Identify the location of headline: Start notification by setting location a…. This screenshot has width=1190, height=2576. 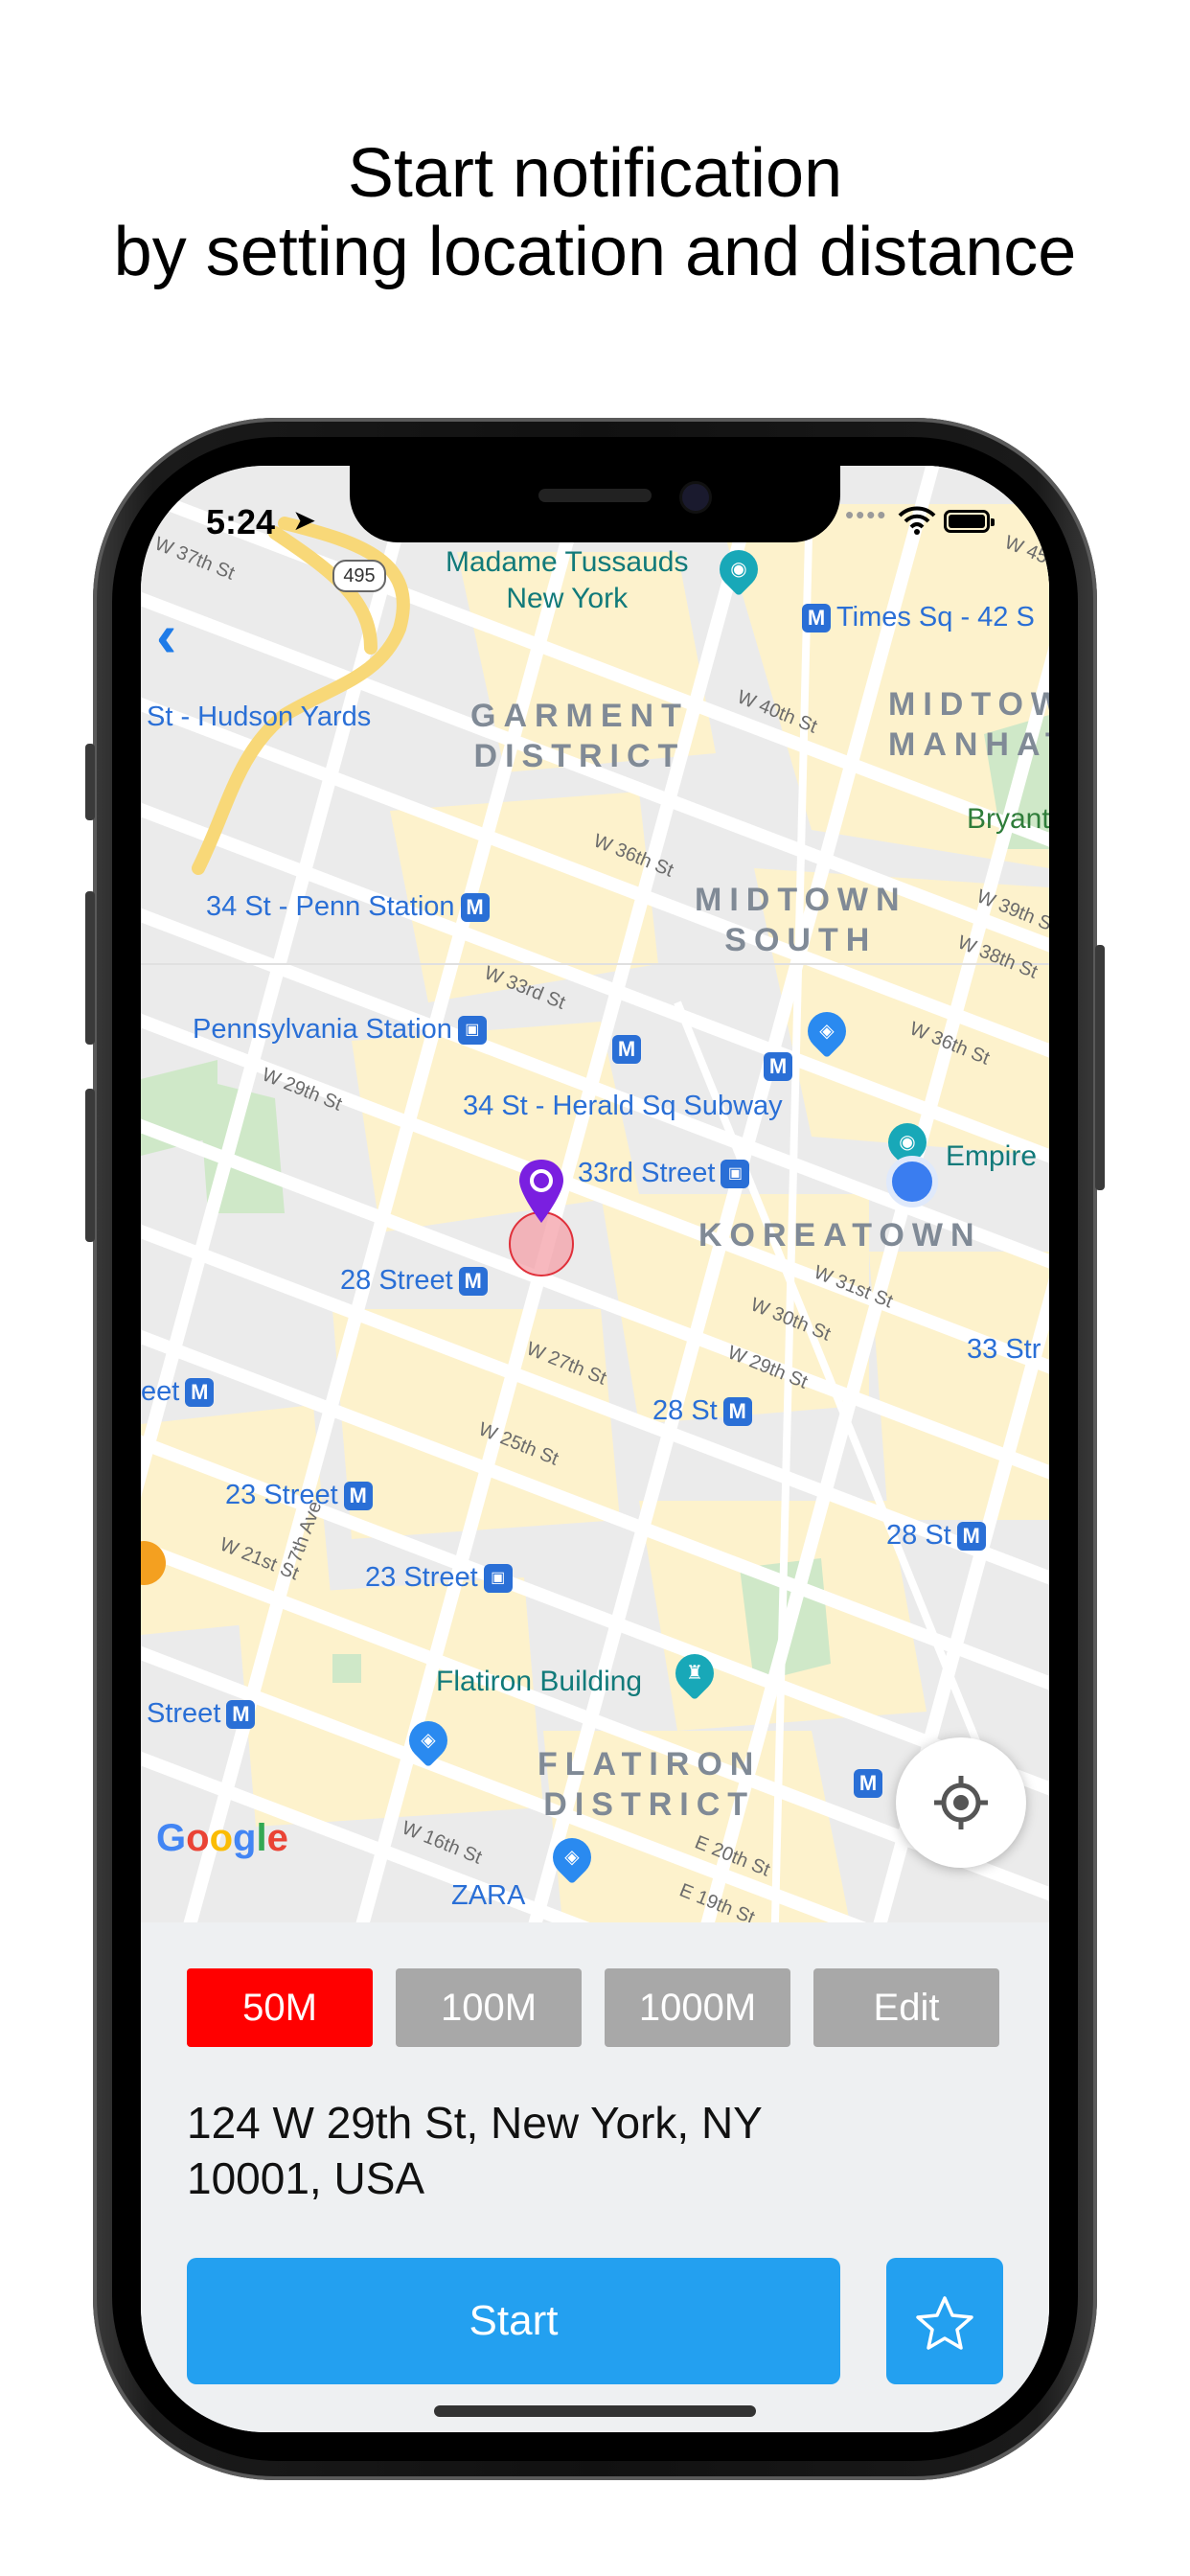
(595, 212).